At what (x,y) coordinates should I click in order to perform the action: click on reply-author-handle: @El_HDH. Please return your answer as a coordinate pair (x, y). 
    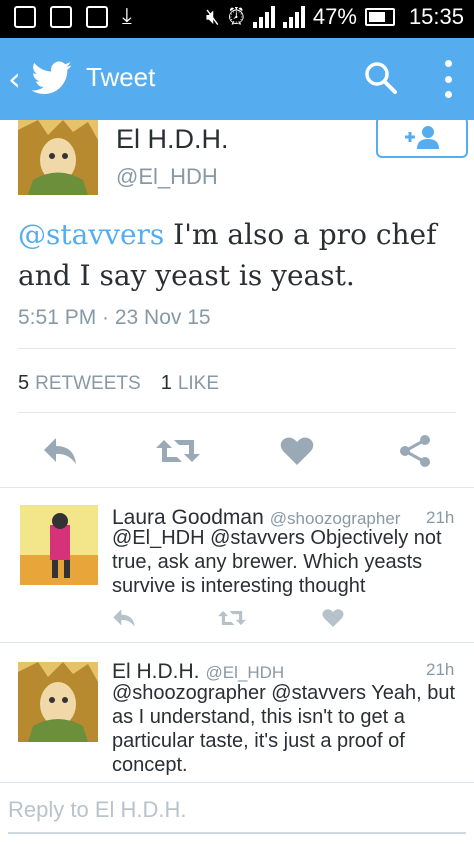
    Looking at the image, I should click on (245, 672).